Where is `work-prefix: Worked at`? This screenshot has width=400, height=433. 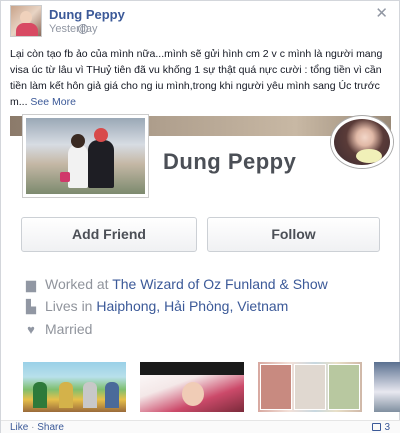
work-prefix: Worked at is located at coordinates (77, 284).